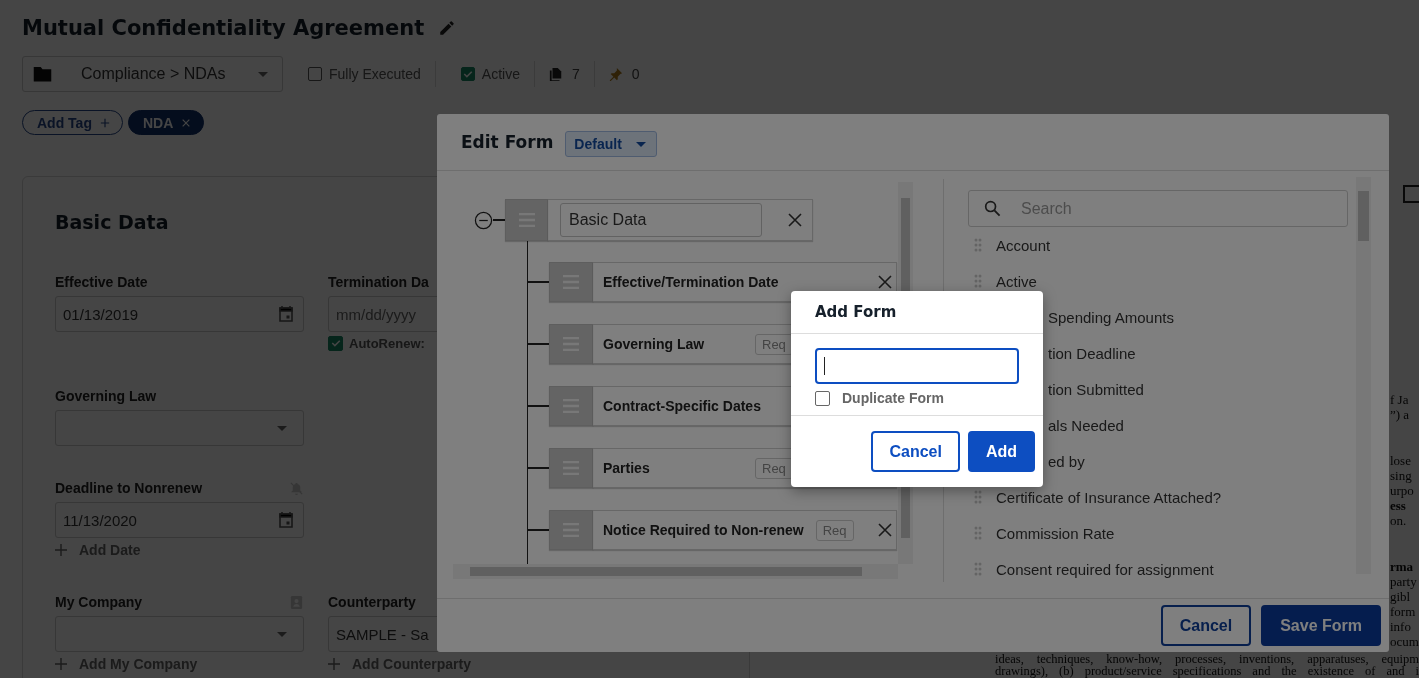 Image resolution: width=1419 pixels, height=678 pixels. What do you see at coordinates (627, 468) in the screenshot?
I see `field-node-label: Parties` at bounding box center [627, 468].